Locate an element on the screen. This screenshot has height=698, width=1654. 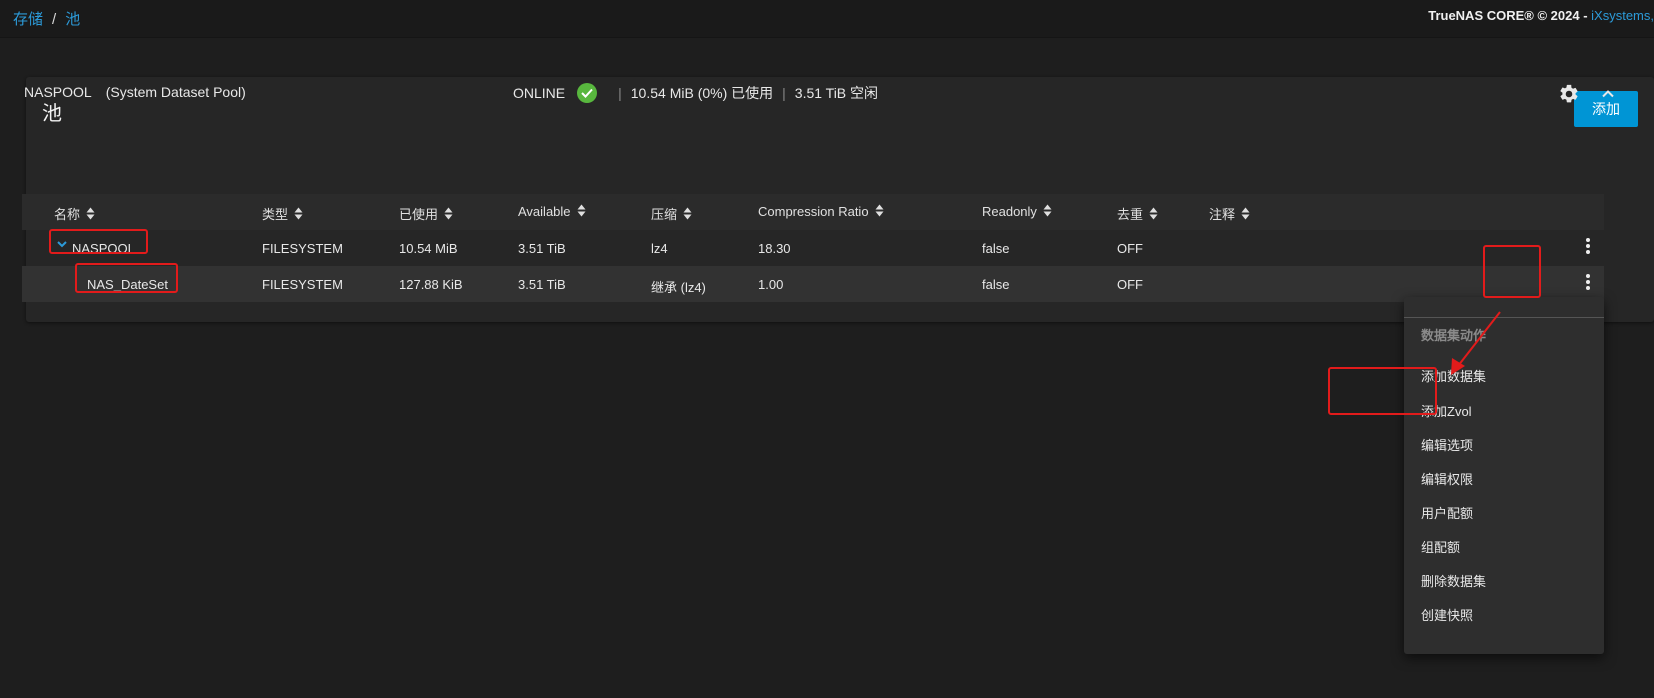
menu-item-group-quotas: 组配额 is located at coordinates (1440, 546).